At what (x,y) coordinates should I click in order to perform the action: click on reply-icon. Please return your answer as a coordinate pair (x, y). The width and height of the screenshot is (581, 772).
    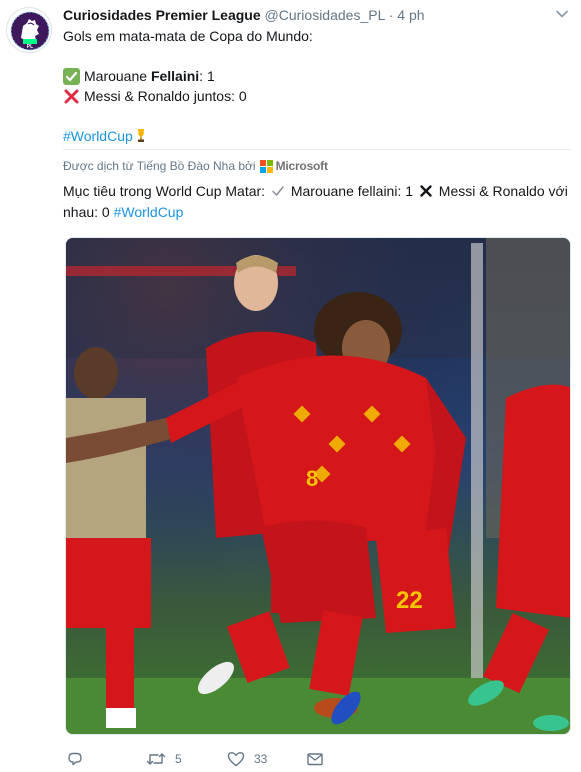
    Looking at the image, I should click on (75, 759).